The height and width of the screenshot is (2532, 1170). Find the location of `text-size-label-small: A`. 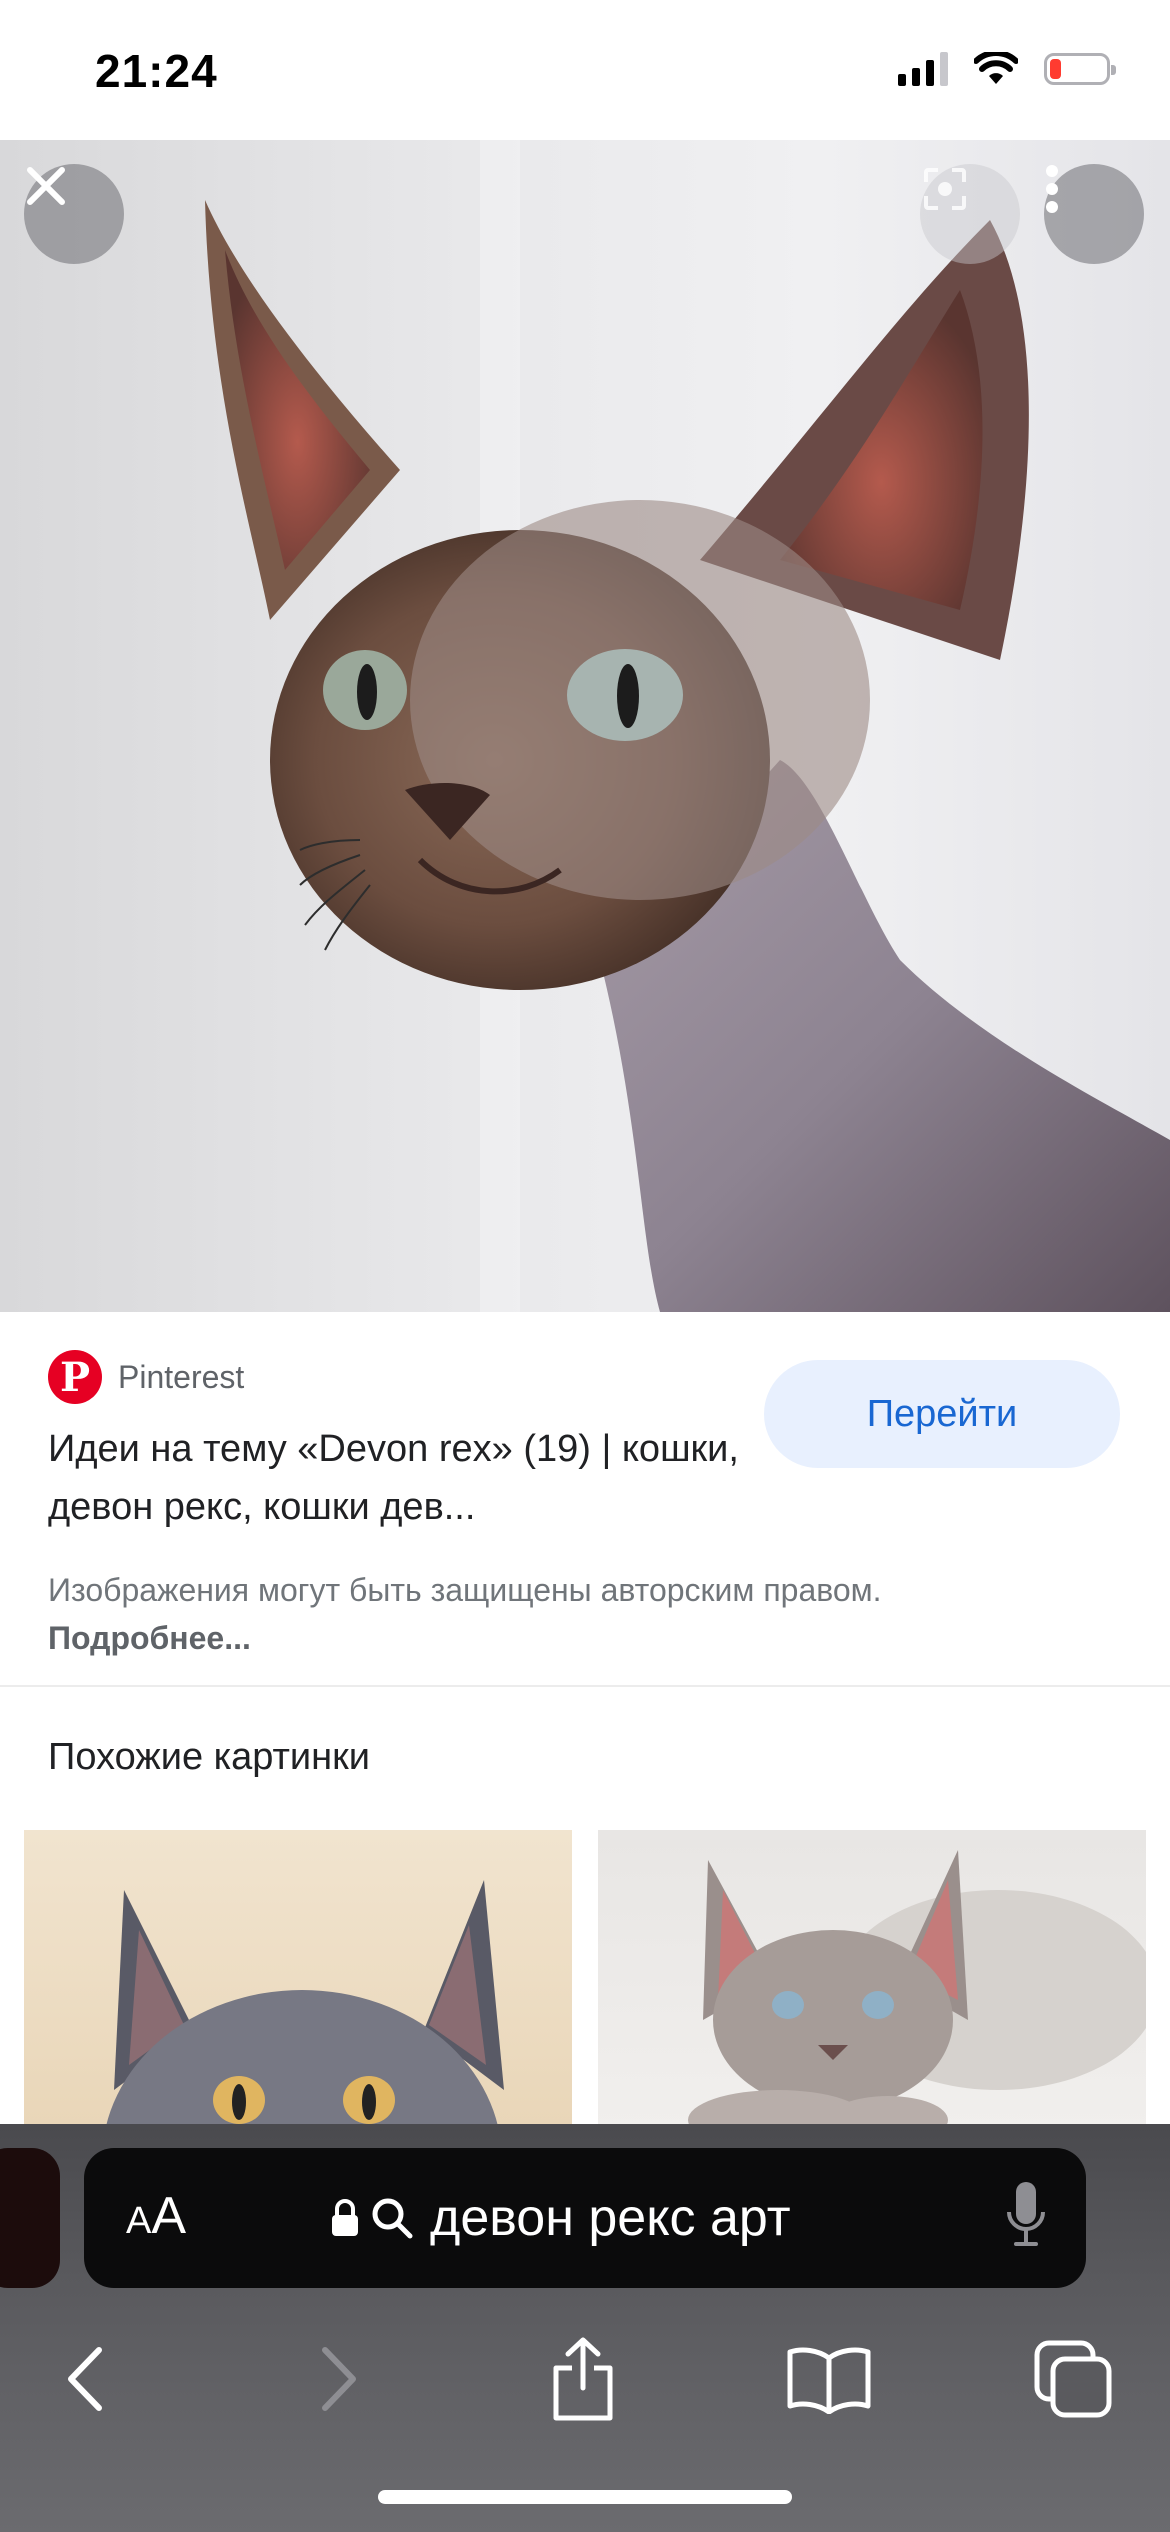

text-size-label-small: A is located at coordinates (139, 2221).